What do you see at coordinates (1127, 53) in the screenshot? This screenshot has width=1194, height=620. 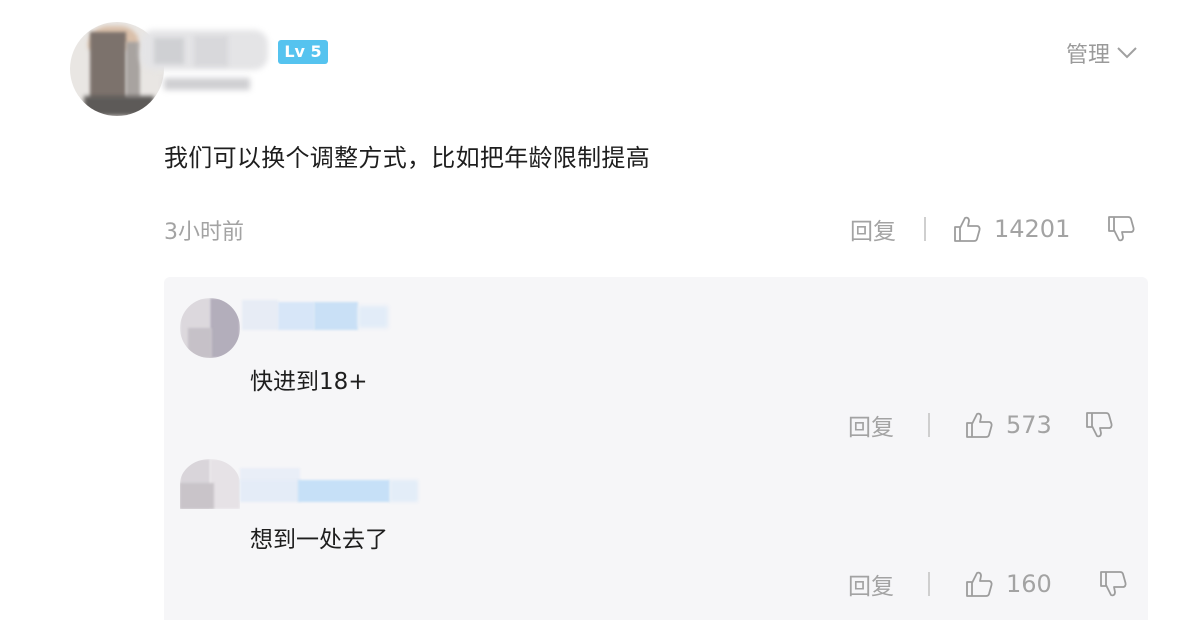 I see `chevron-down-icon` at bounding box center [1127, 53].